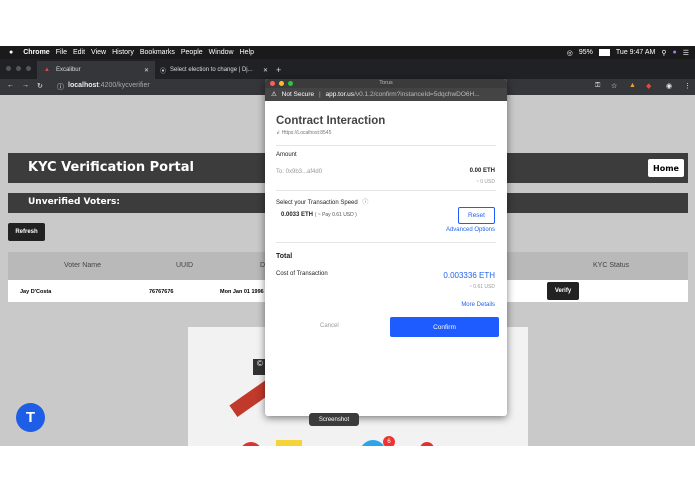  What do you see at coordinates (111, 167) in the screenshot?
I see `page-title: KYC Verification Portal` at bounding box center [111, 167].